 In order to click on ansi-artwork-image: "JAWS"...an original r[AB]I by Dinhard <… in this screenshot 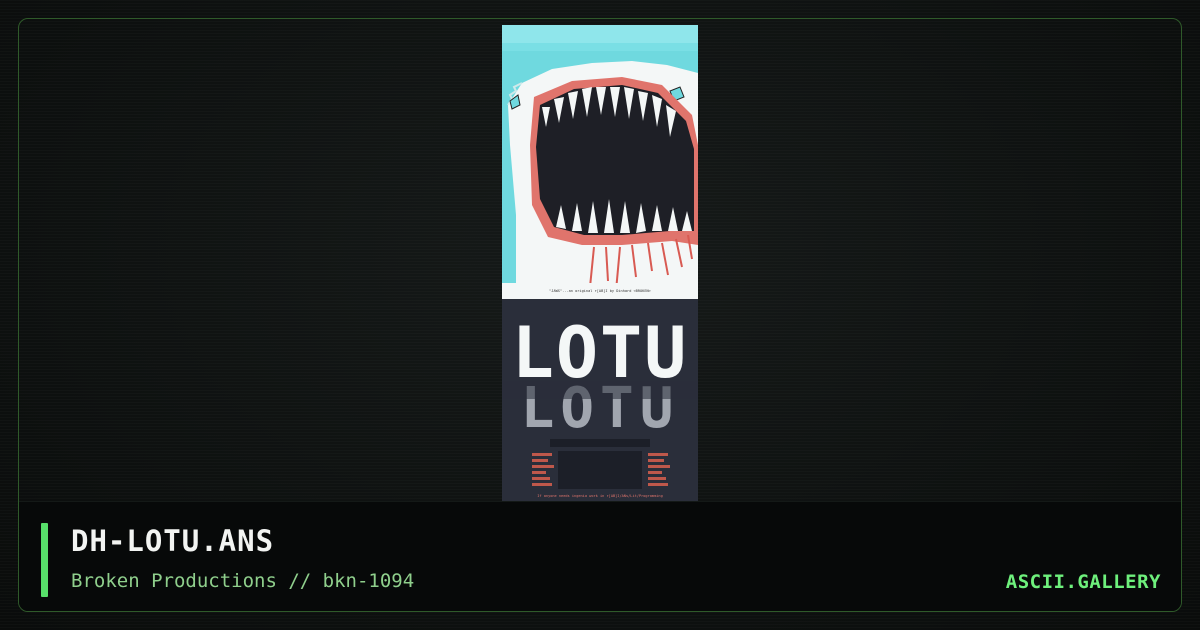, I will do `click(600, 263)`.